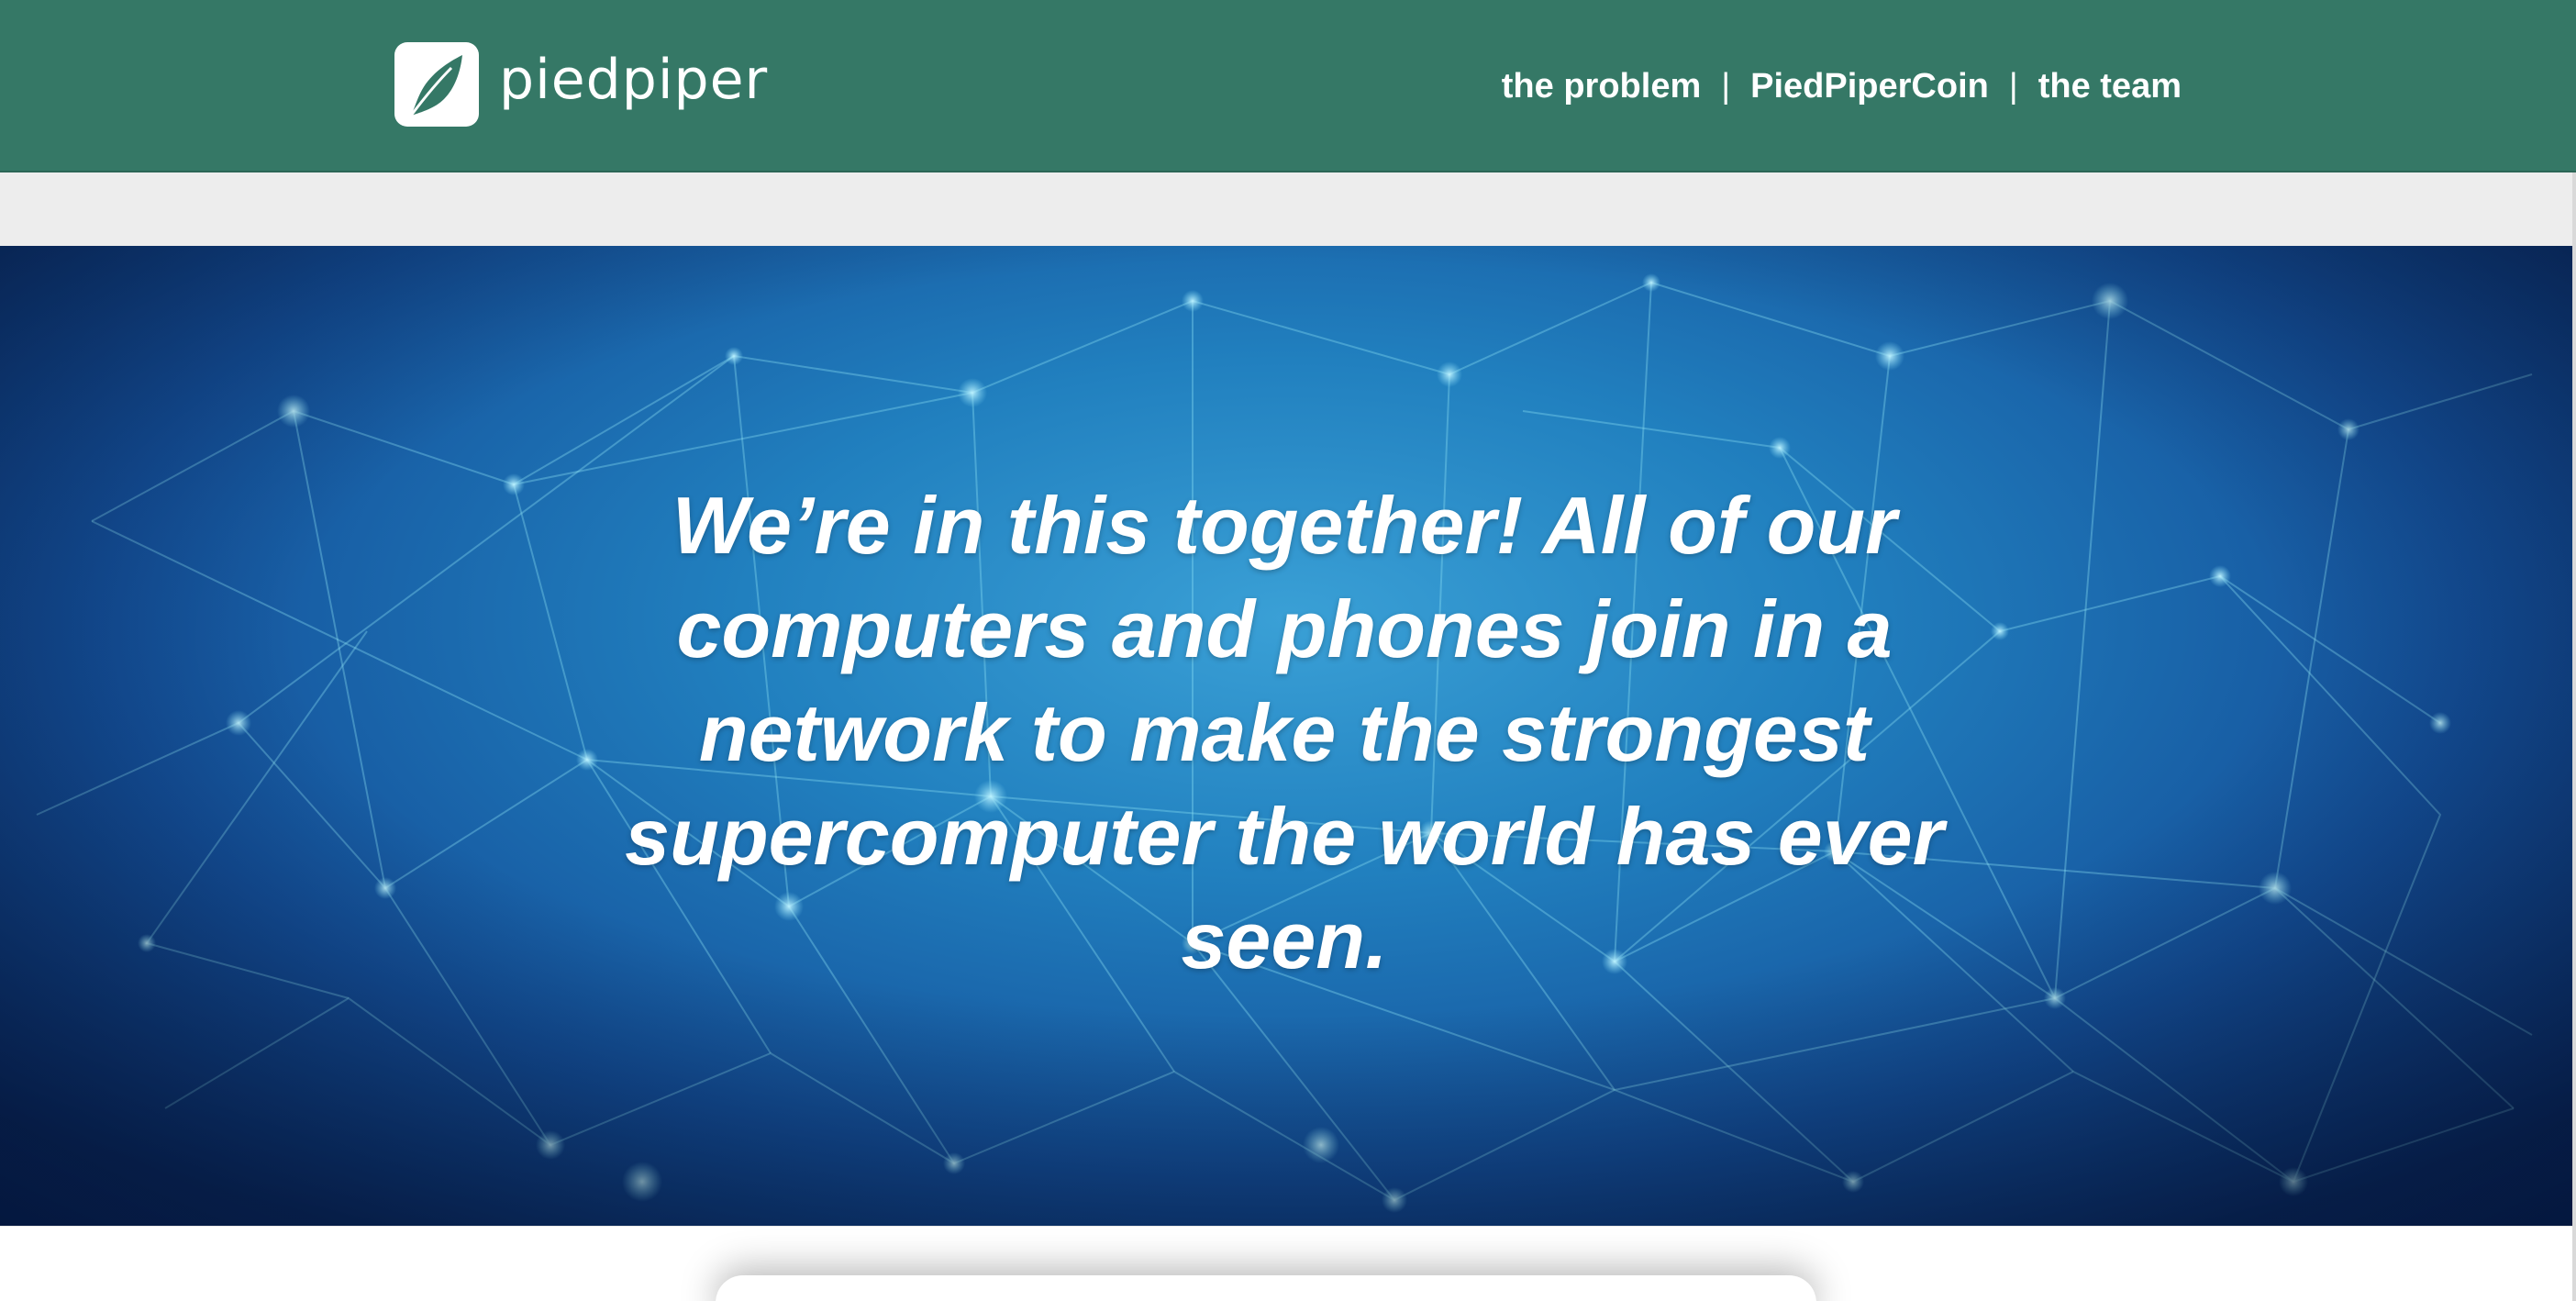  Describe the element at coordinates (1601, 86) in the screenshot. I see `nav-item-the-problem: the problem` at that location.